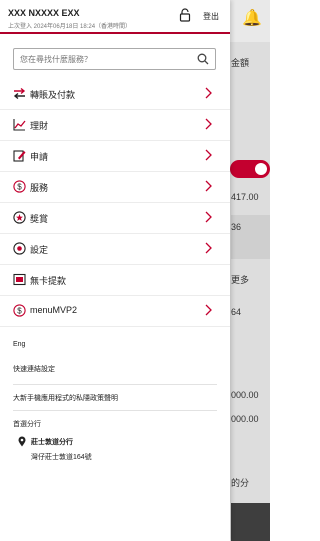 Image resolution: width=320 pixels, height=541 pixels. I want to click on chart-icon, so click(19, 125).